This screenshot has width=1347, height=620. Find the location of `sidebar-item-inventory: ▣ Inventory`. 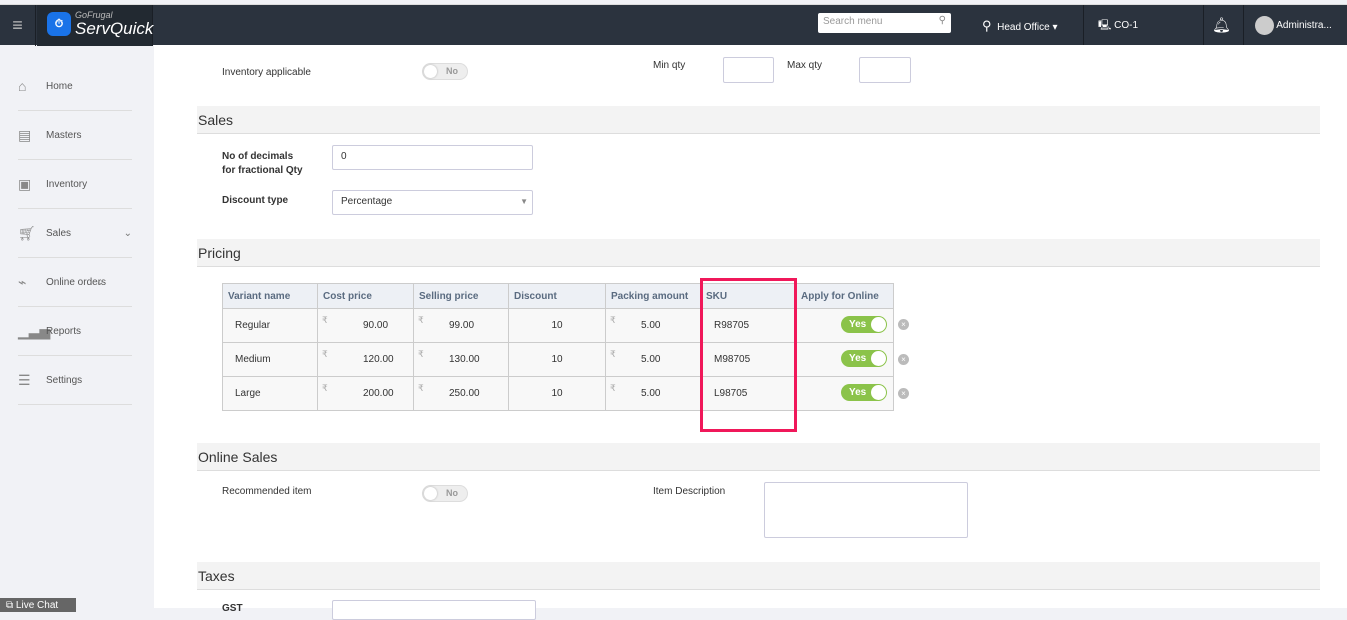

sidebar-item-inventory: ▣ Inventory is located at coordinates (75, 184).